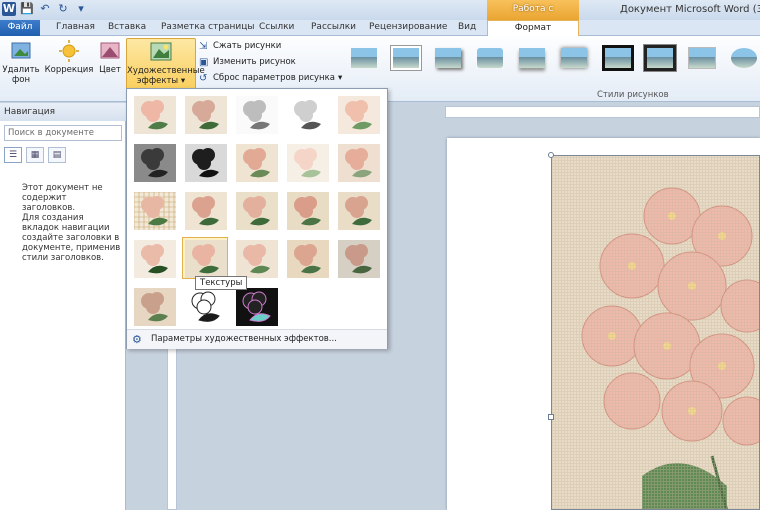  What do you see at coordinates (690, 9) in the screenshot?
I see `window-title: Документ Microsoft Word (3).docx` at bounding box center [690, 9].